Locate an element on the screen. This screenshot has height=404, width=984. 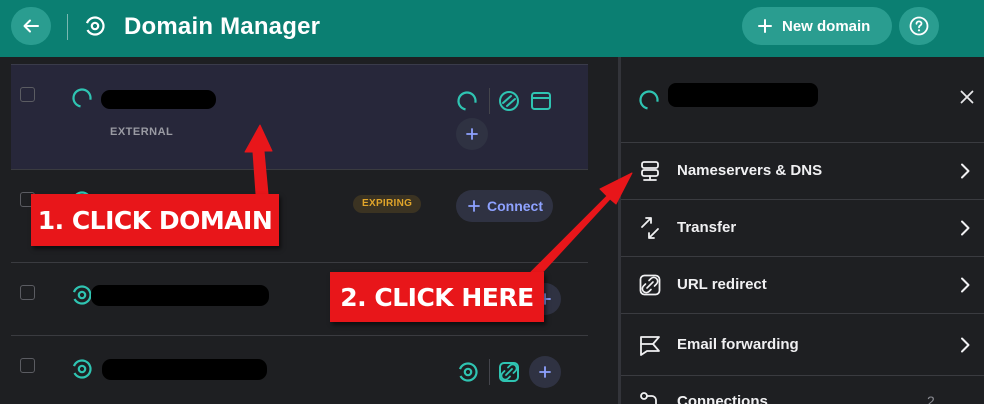
close-button is located at coordinates (967, 97).